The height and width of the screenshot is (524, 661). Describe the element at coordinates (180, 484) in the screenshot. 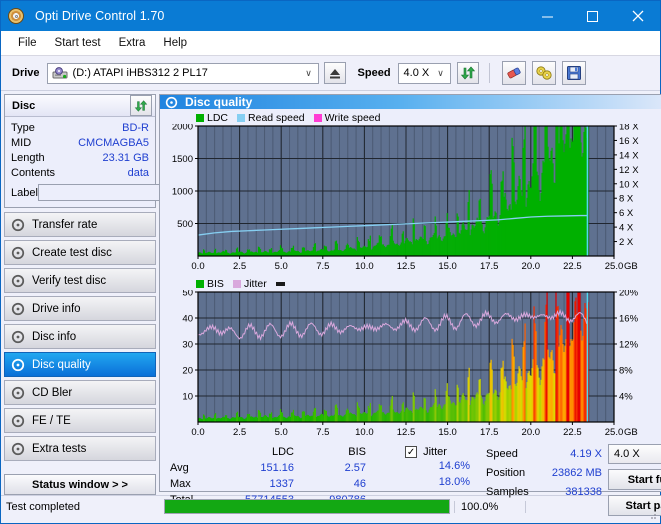

I see `stats-row-name: Max` at that location.